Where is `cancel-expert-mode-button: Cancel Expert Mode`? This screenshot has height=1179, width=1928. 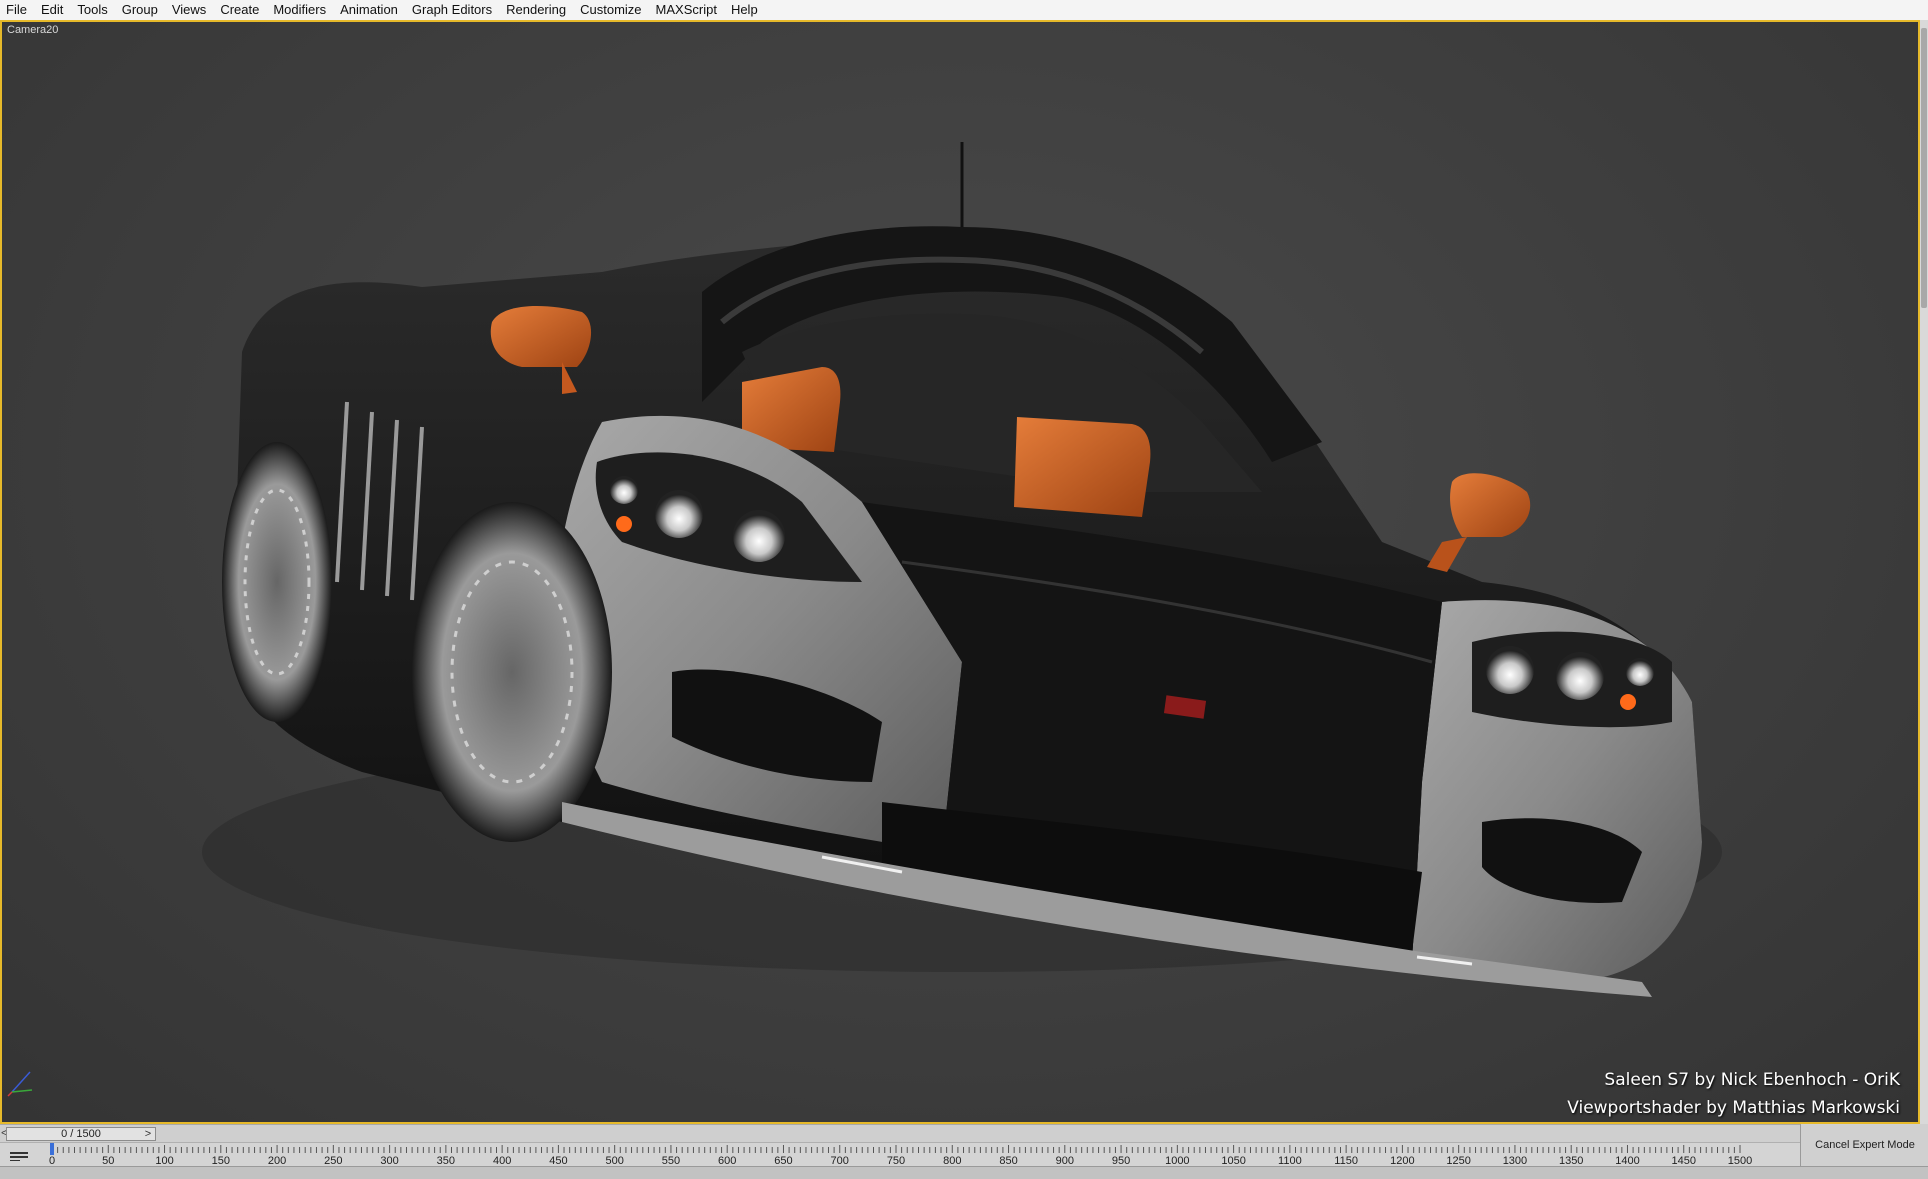
cancel-expert-mode-button: Cancel Expert Mode is located at coordinates (1864, 1145).